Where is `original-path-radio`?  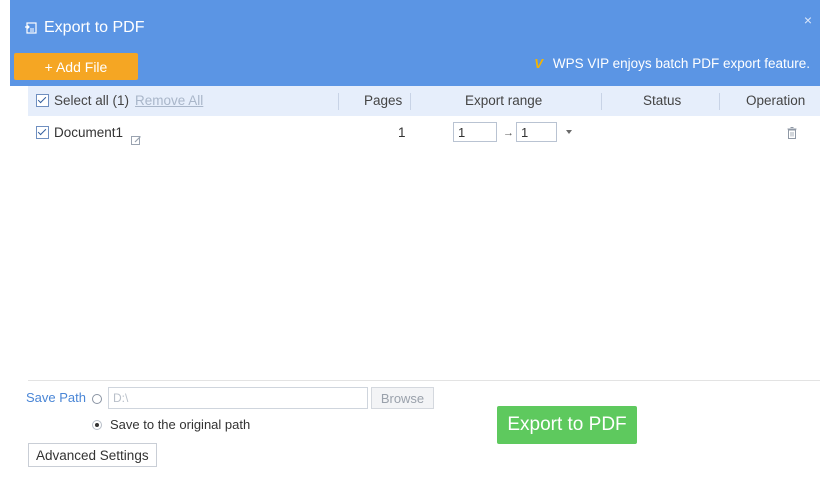 original-path-radio is located at coordinates (97, 425).